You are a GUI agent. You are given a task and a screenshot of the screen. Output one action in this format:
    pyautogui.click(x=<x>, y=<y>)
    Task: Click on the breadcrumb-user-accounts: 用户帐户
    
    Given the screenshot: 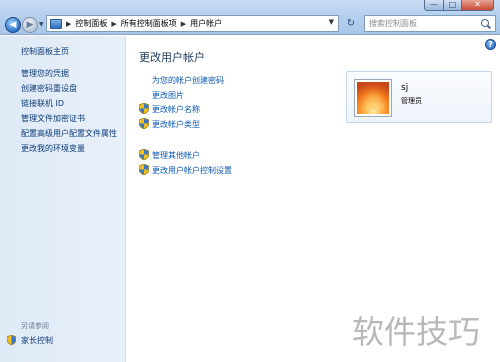 What is the action you would take?
    pyautogui.click(x=206, y=23)
    